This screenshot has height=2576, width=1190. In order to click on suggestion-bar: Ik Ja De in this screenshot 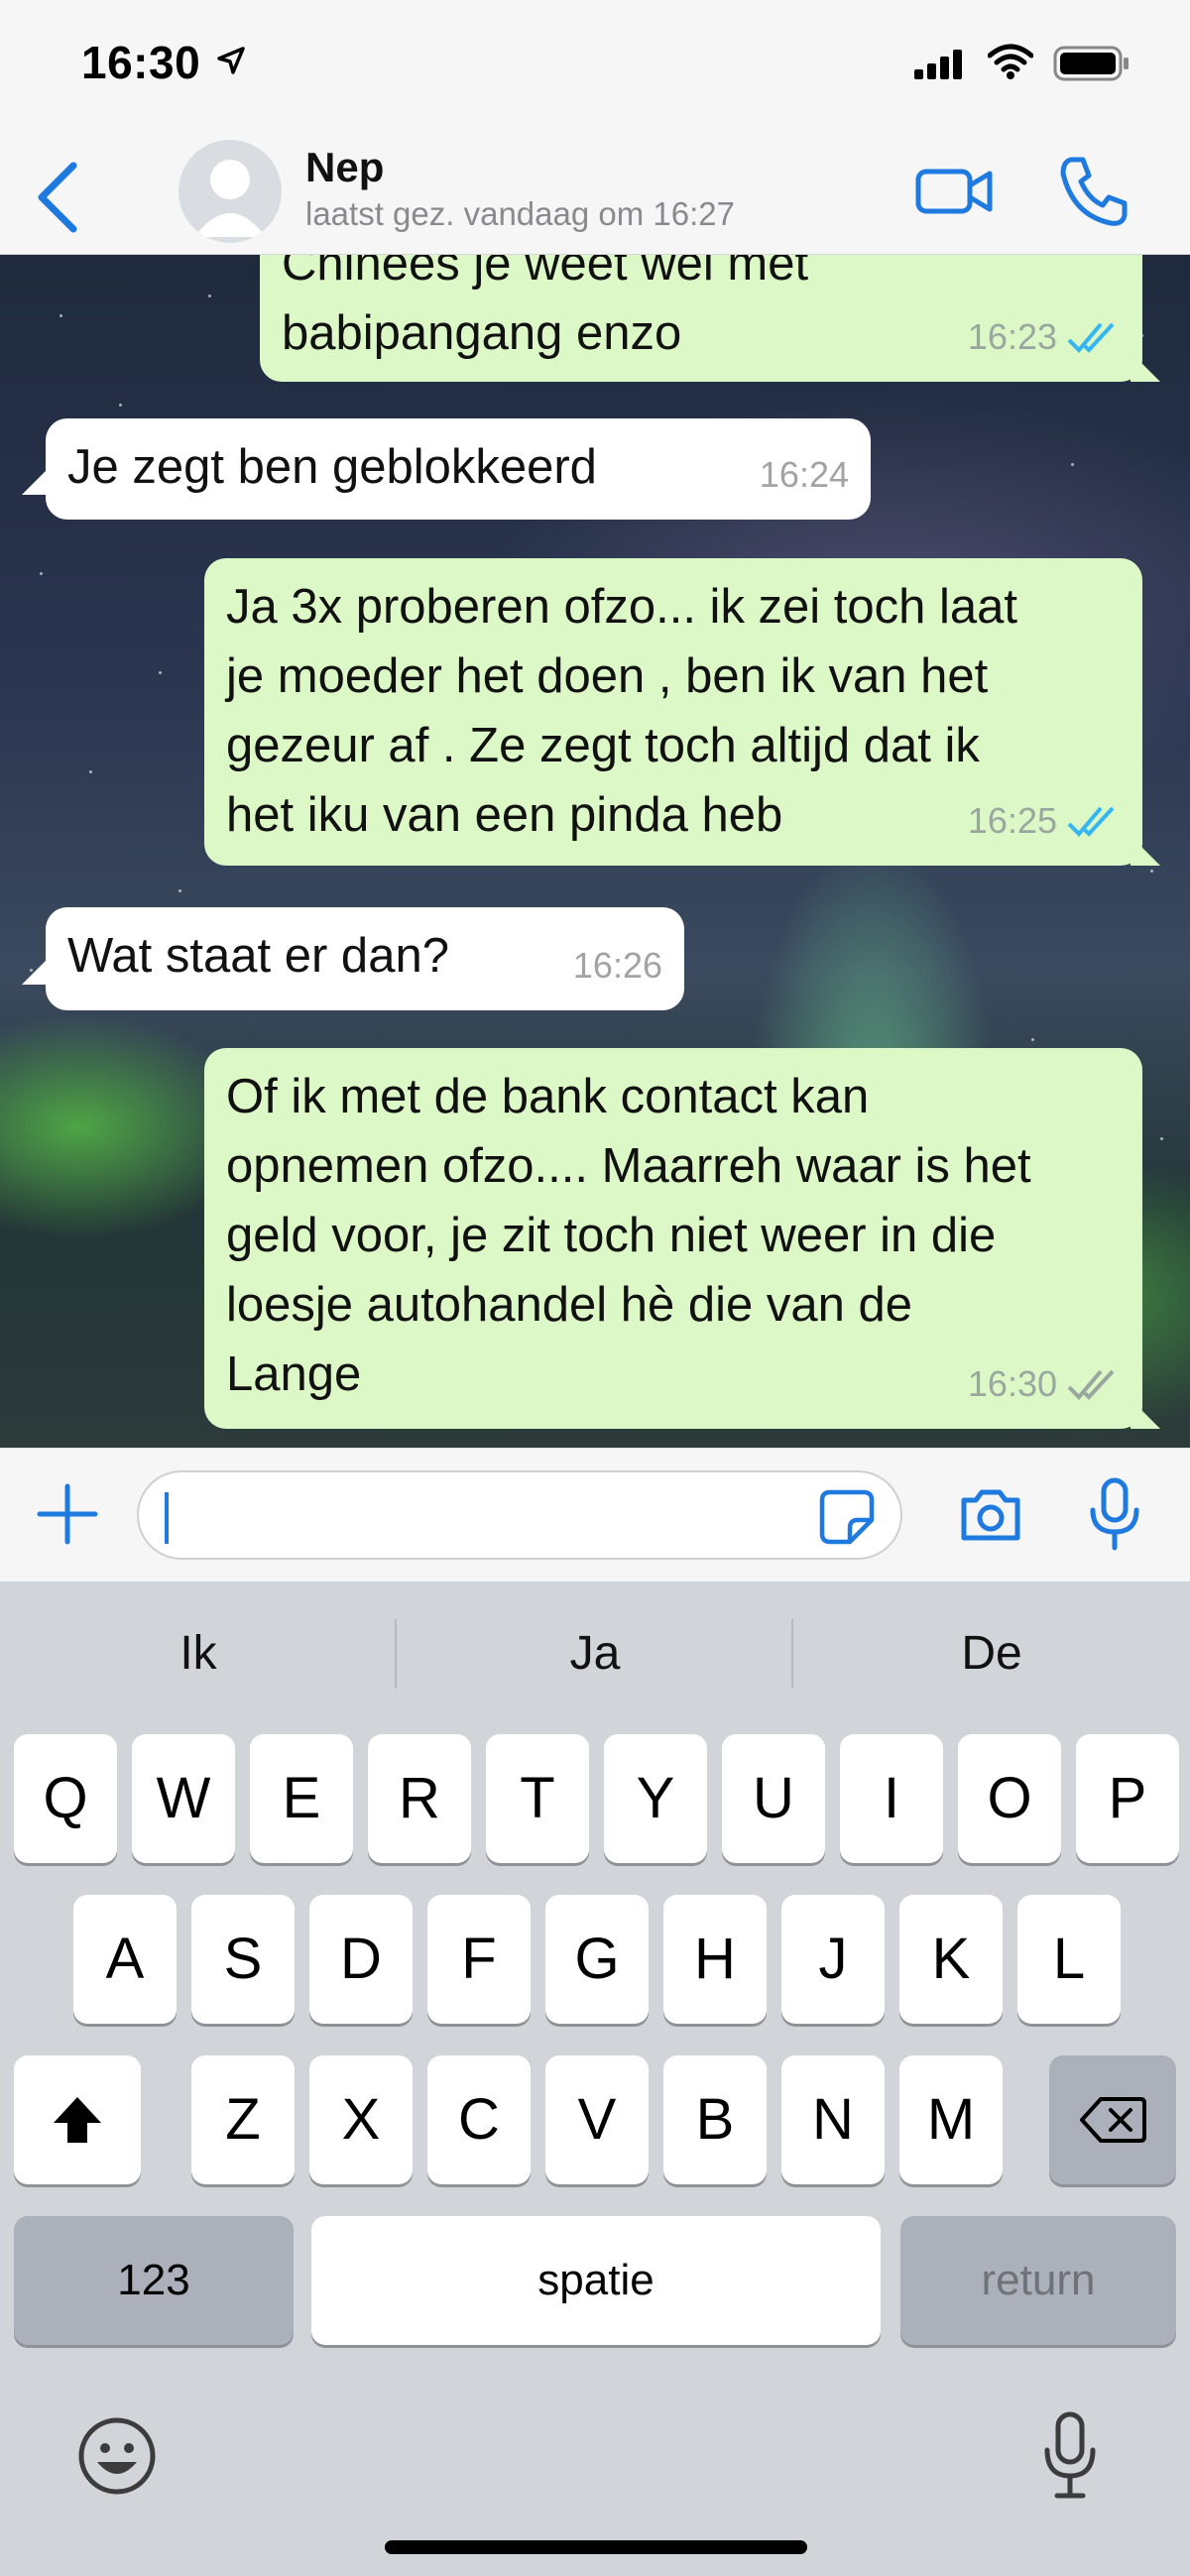, I will do `click(595, 1653)`.